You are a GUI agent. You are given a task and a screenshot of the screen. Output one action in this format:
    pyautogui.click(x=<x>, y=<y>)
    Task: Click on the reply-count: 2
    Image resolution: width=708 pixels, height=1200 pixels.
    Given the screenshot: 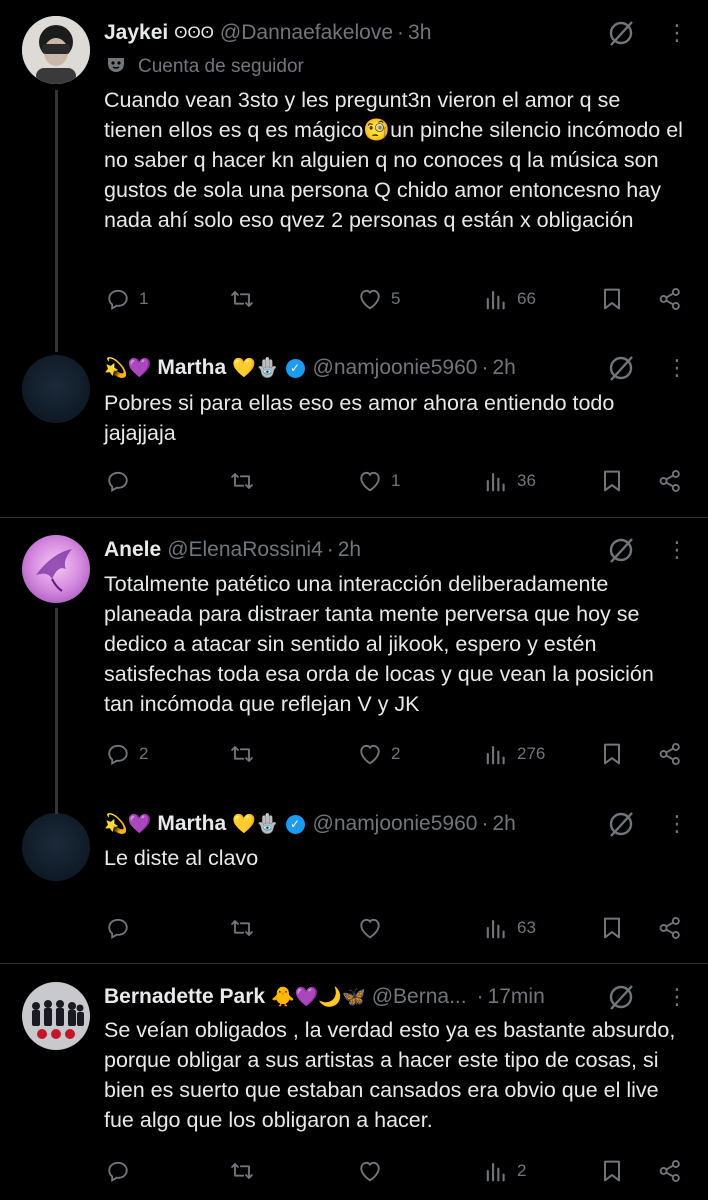 What is the action you would take?
    pyautogui.click(x=144, y=753)
    